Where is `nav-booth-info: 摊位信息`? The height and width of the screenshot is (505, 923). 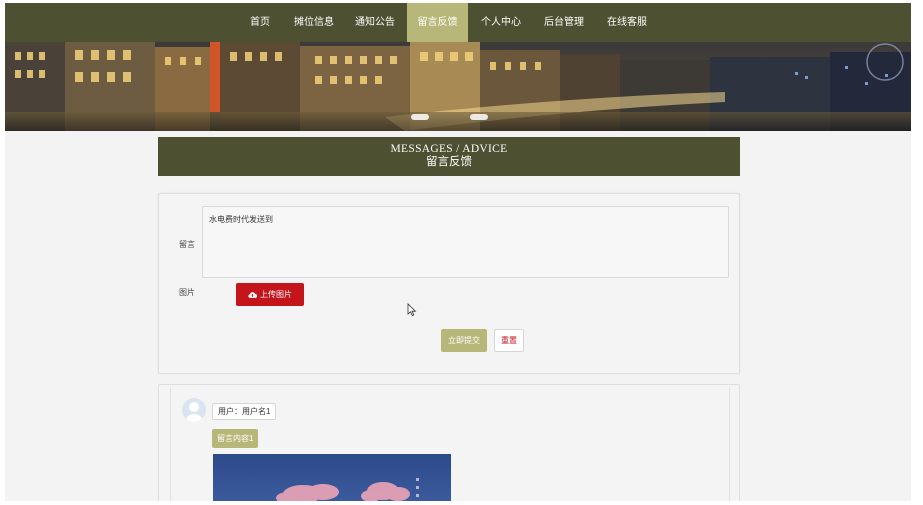
nav-booth-info: 摊位信息 is located at coordinates (314, 22).